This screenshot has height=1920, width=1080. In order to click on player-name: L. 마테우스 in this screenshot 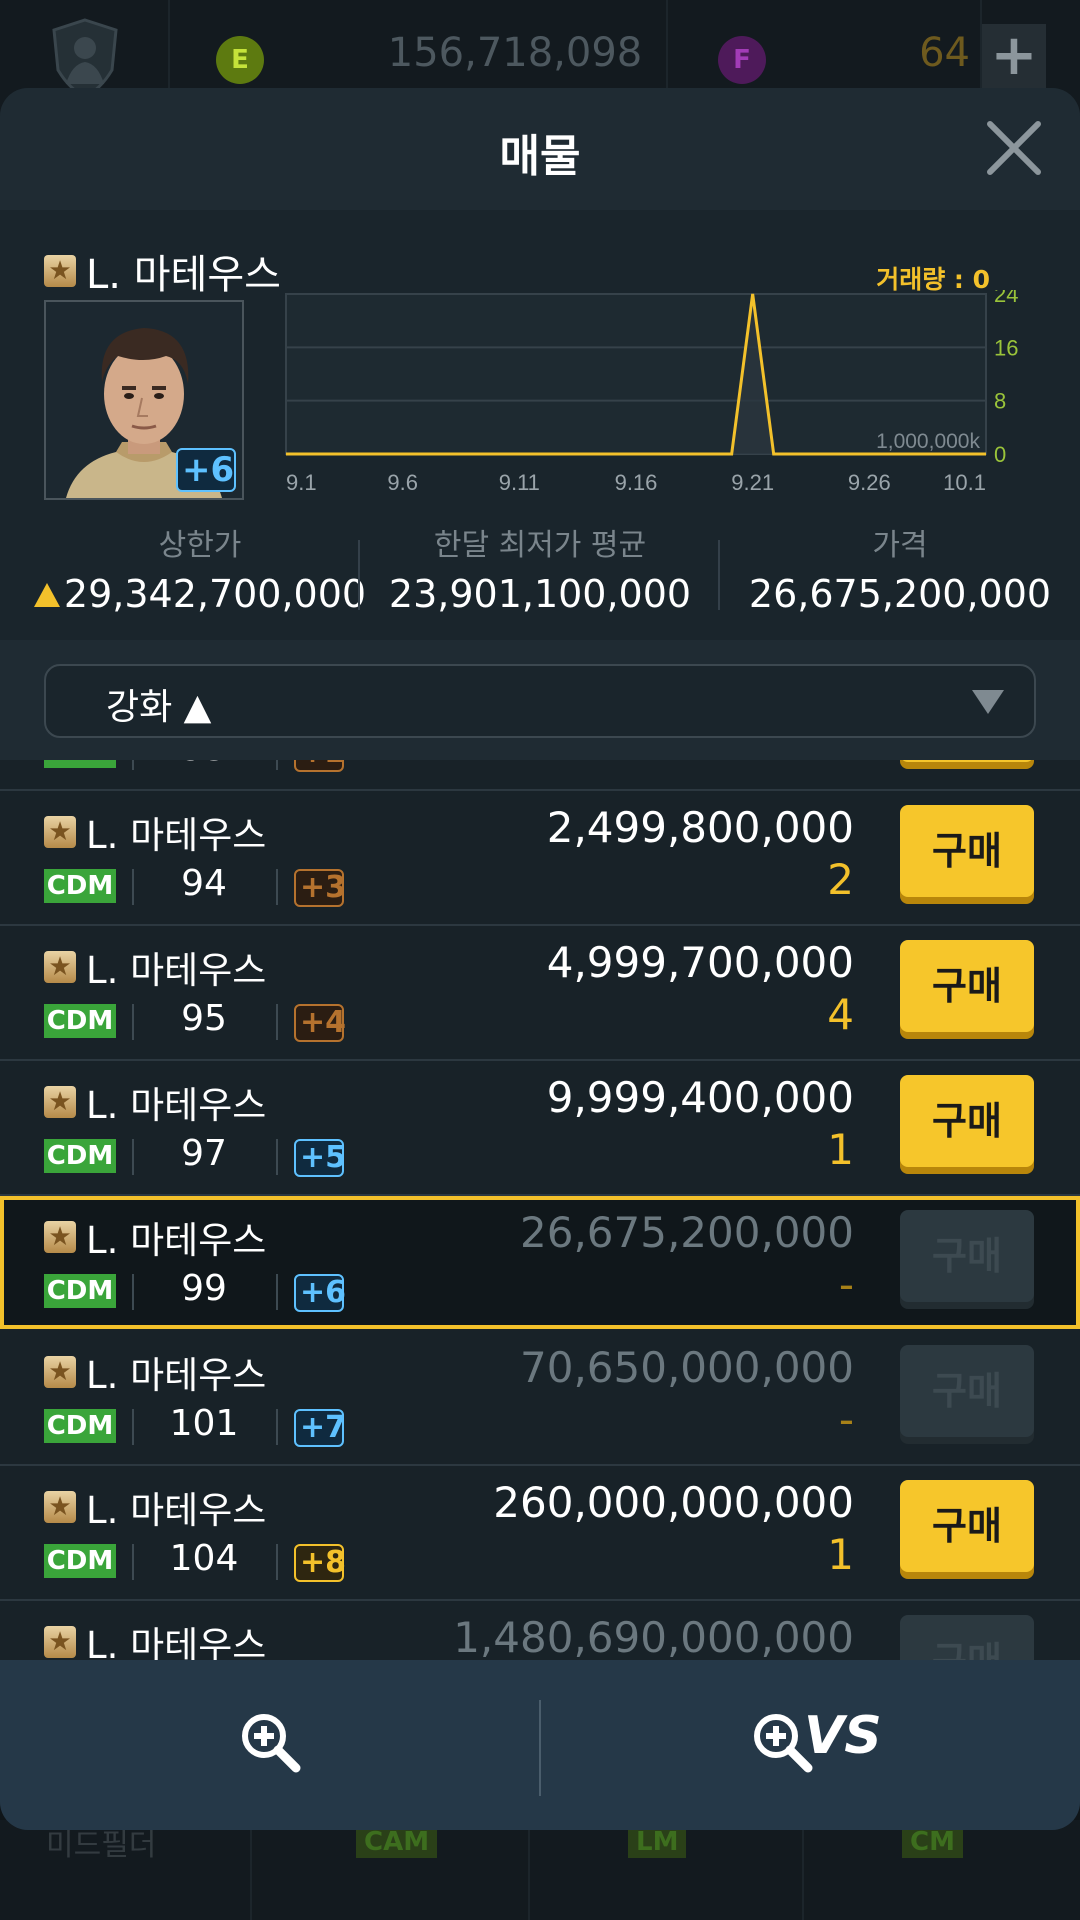, I will do `click(162, 271)`.